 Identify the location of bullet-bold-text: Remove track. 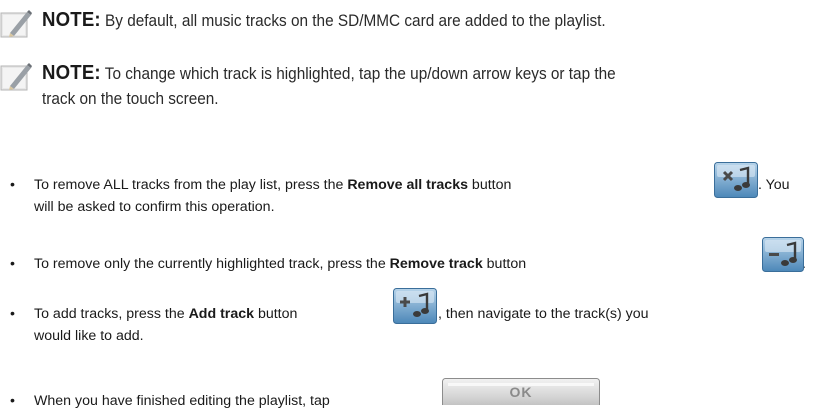
(436, 264).